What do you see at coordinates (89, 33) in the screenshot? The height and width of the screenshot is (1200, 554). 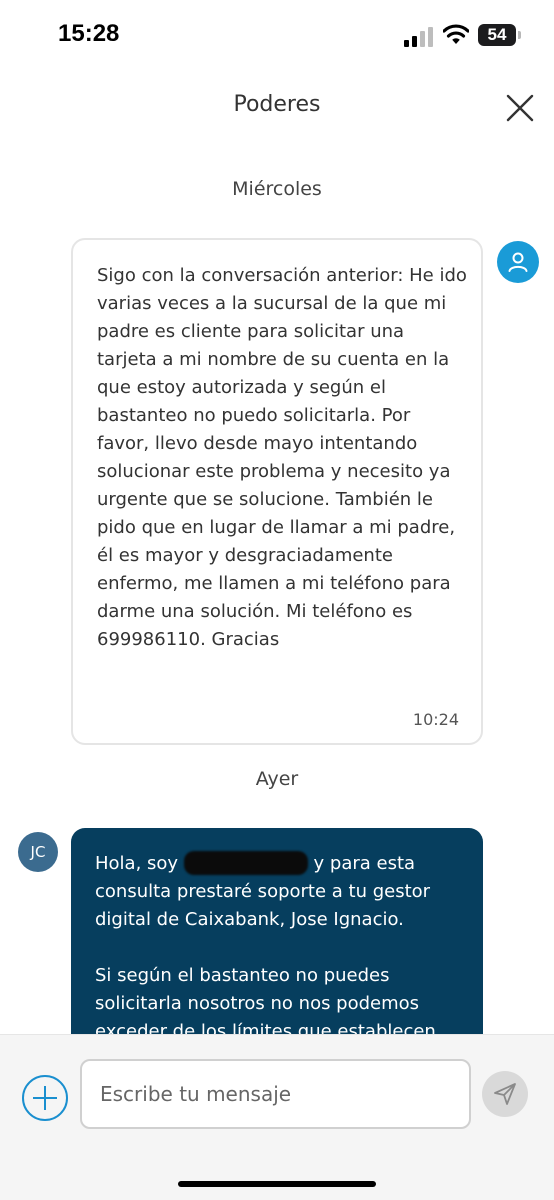 I see `status-time: 15:28` at bounding box center [89, 33].